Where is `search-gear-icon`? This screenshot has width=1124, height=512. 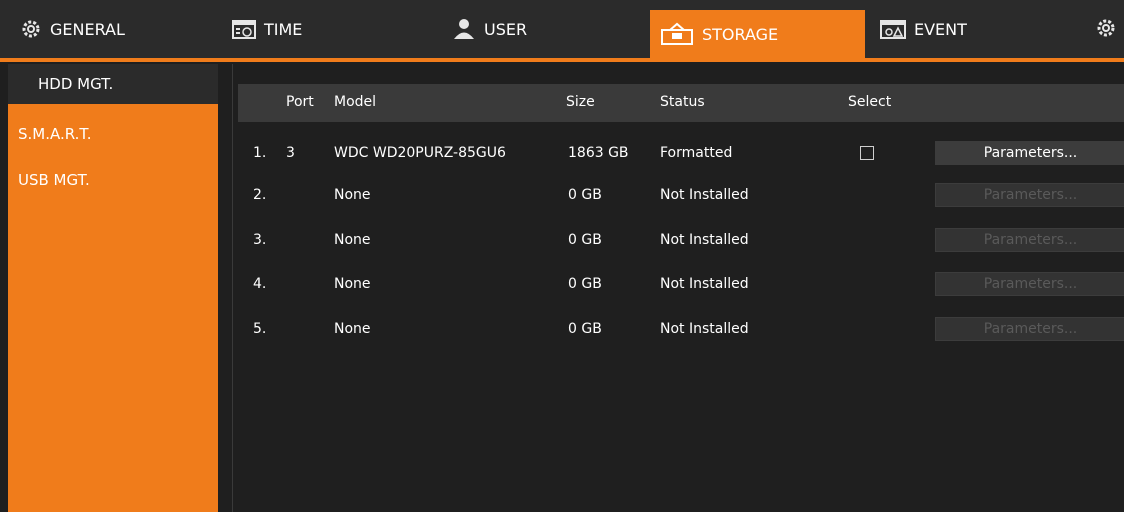 search-gear-icon is located at coordinates (1108, 29).